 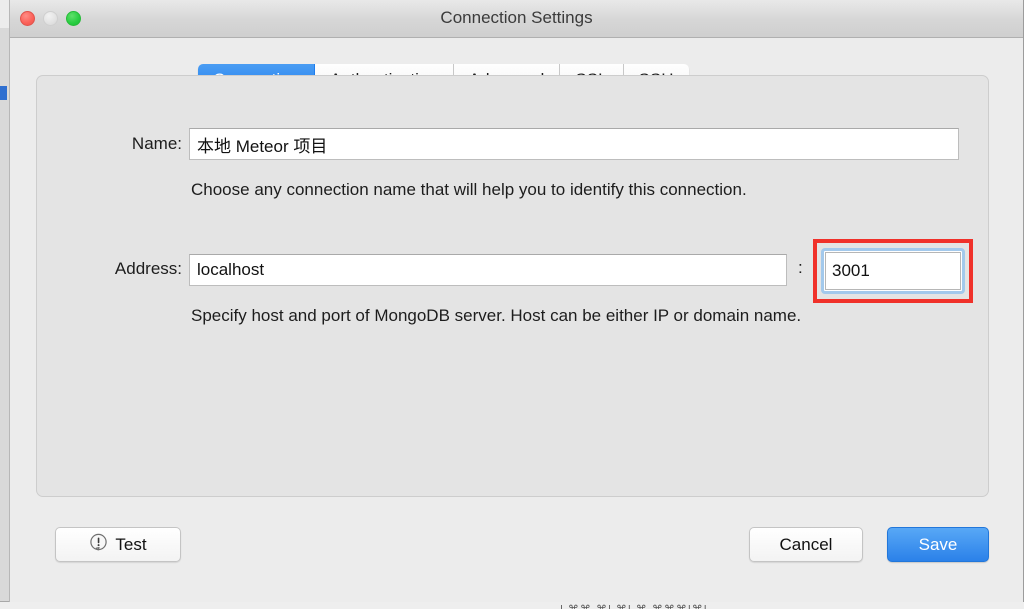 I want to click on test-button-label: Test, so click(x=131, y=544).